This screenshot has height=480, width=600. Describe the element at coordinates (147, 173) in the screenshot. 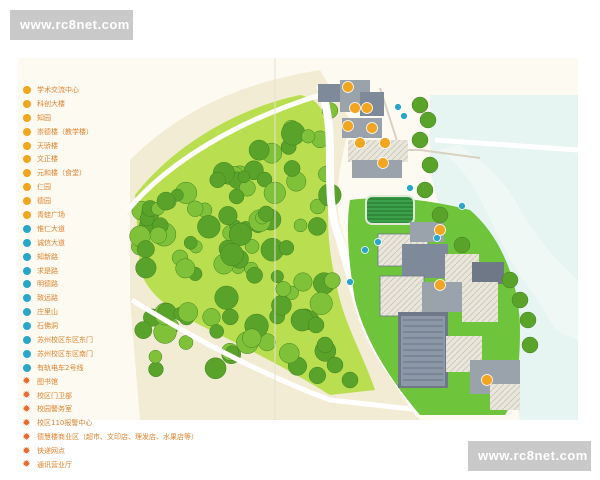

I see `legend-item: 元和楼（食堂）` at that location.